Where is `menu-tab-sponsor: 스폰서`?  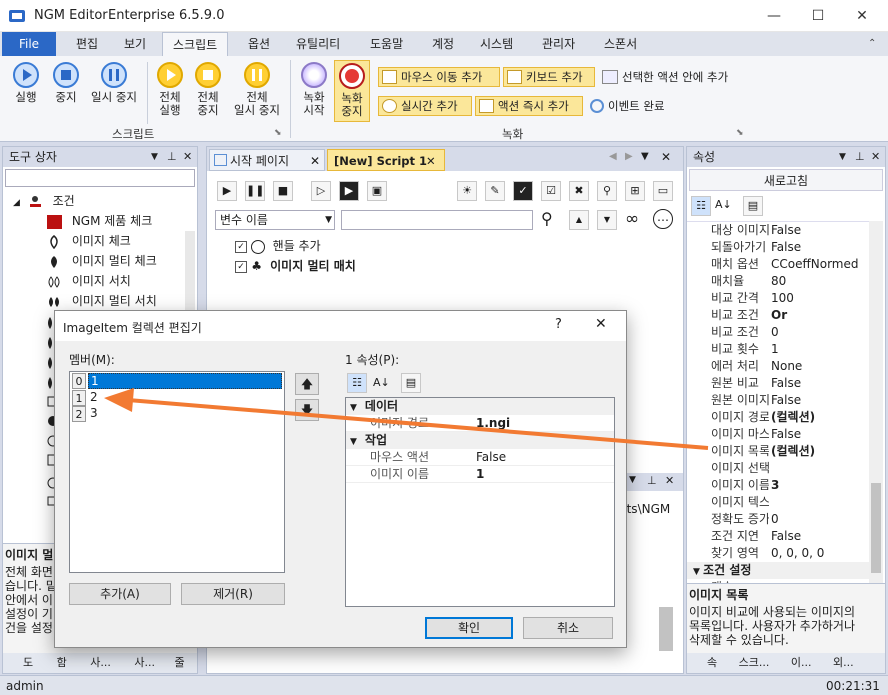
menu-tab-sponsor: 스폰서 is located at coordinates (620, 44).